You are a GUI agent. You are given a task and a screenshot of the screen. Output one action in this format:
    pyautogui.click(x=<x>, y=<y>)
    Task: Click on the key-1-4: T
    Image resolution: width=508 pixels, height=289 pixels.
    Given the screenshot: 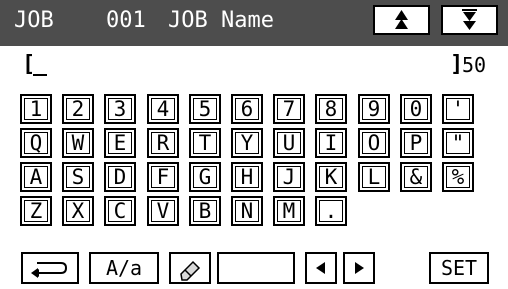 What is the action you would take?
    pyautogui.click(x=205, y=143)
    